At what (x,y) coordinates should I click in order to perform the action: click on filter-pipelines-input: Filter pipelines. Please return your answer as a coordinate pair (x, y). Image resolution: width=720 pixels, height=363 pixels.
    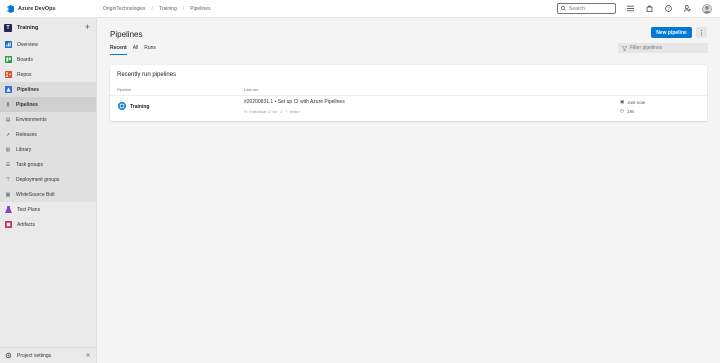
    Looking at the image, I should click on (663, 48).